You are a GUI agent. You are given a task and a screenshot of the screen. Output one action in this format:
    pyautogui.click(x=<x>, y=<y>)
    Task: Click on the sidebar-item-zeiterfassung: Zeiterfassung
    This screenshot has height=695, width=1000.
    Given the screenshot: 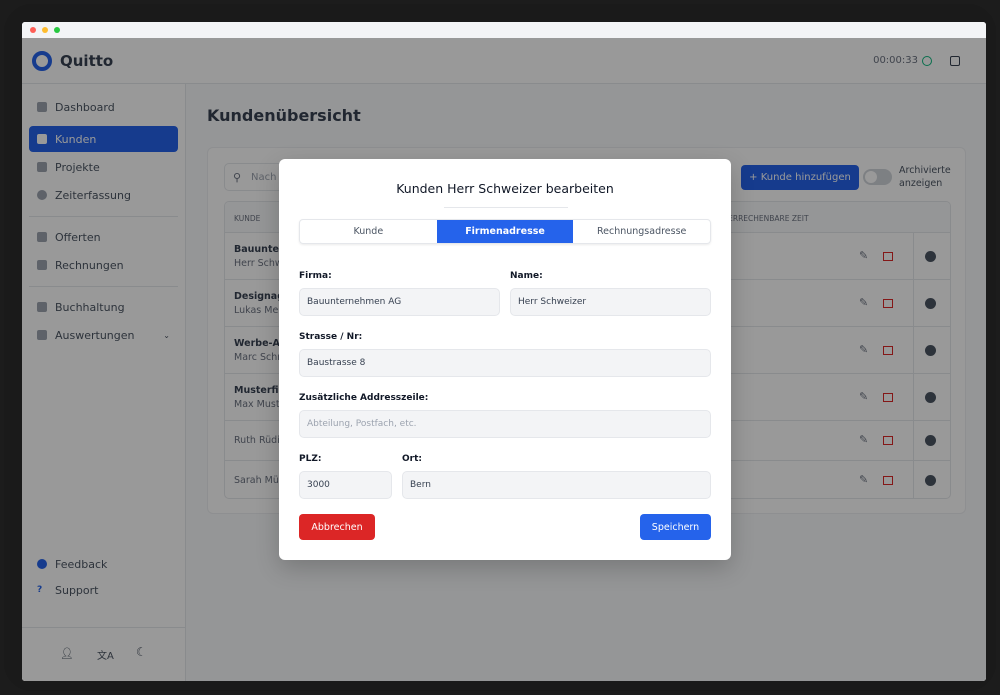 What is the action you would take?
    pyautogui.click(x=103, y=195)
    